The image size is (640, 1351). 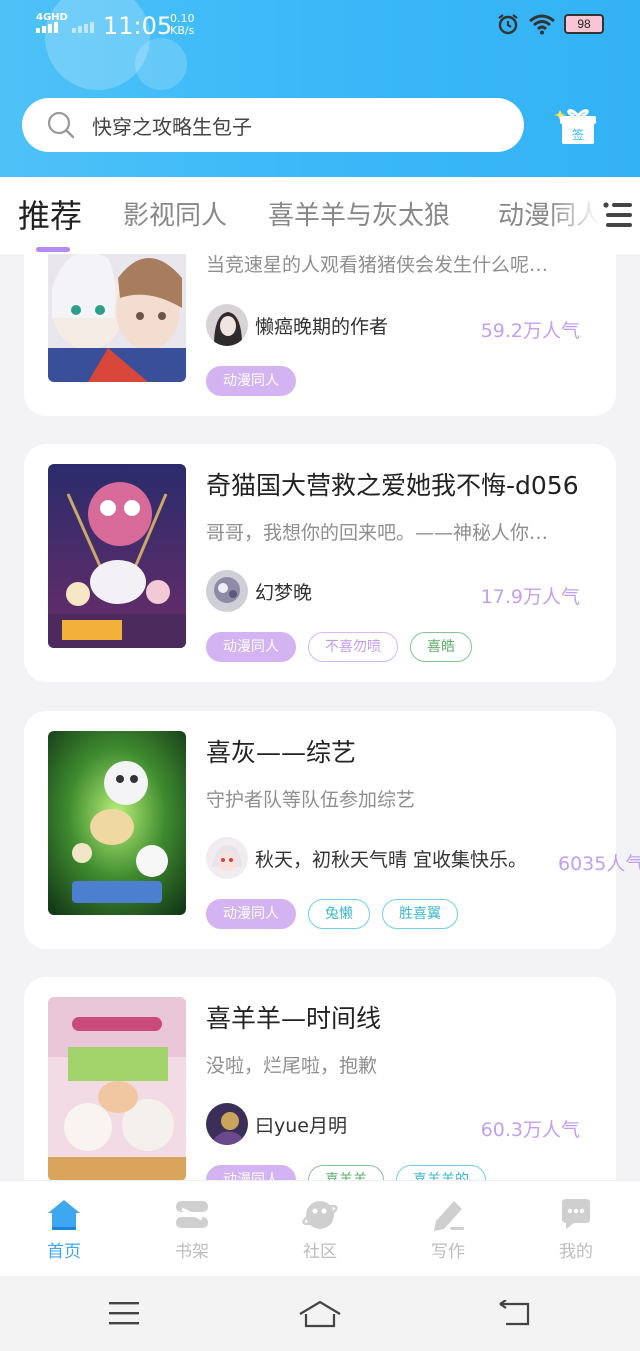 I want to click on search-placeholder: 快穿之攻略生包子, so click(x=172, y=126).